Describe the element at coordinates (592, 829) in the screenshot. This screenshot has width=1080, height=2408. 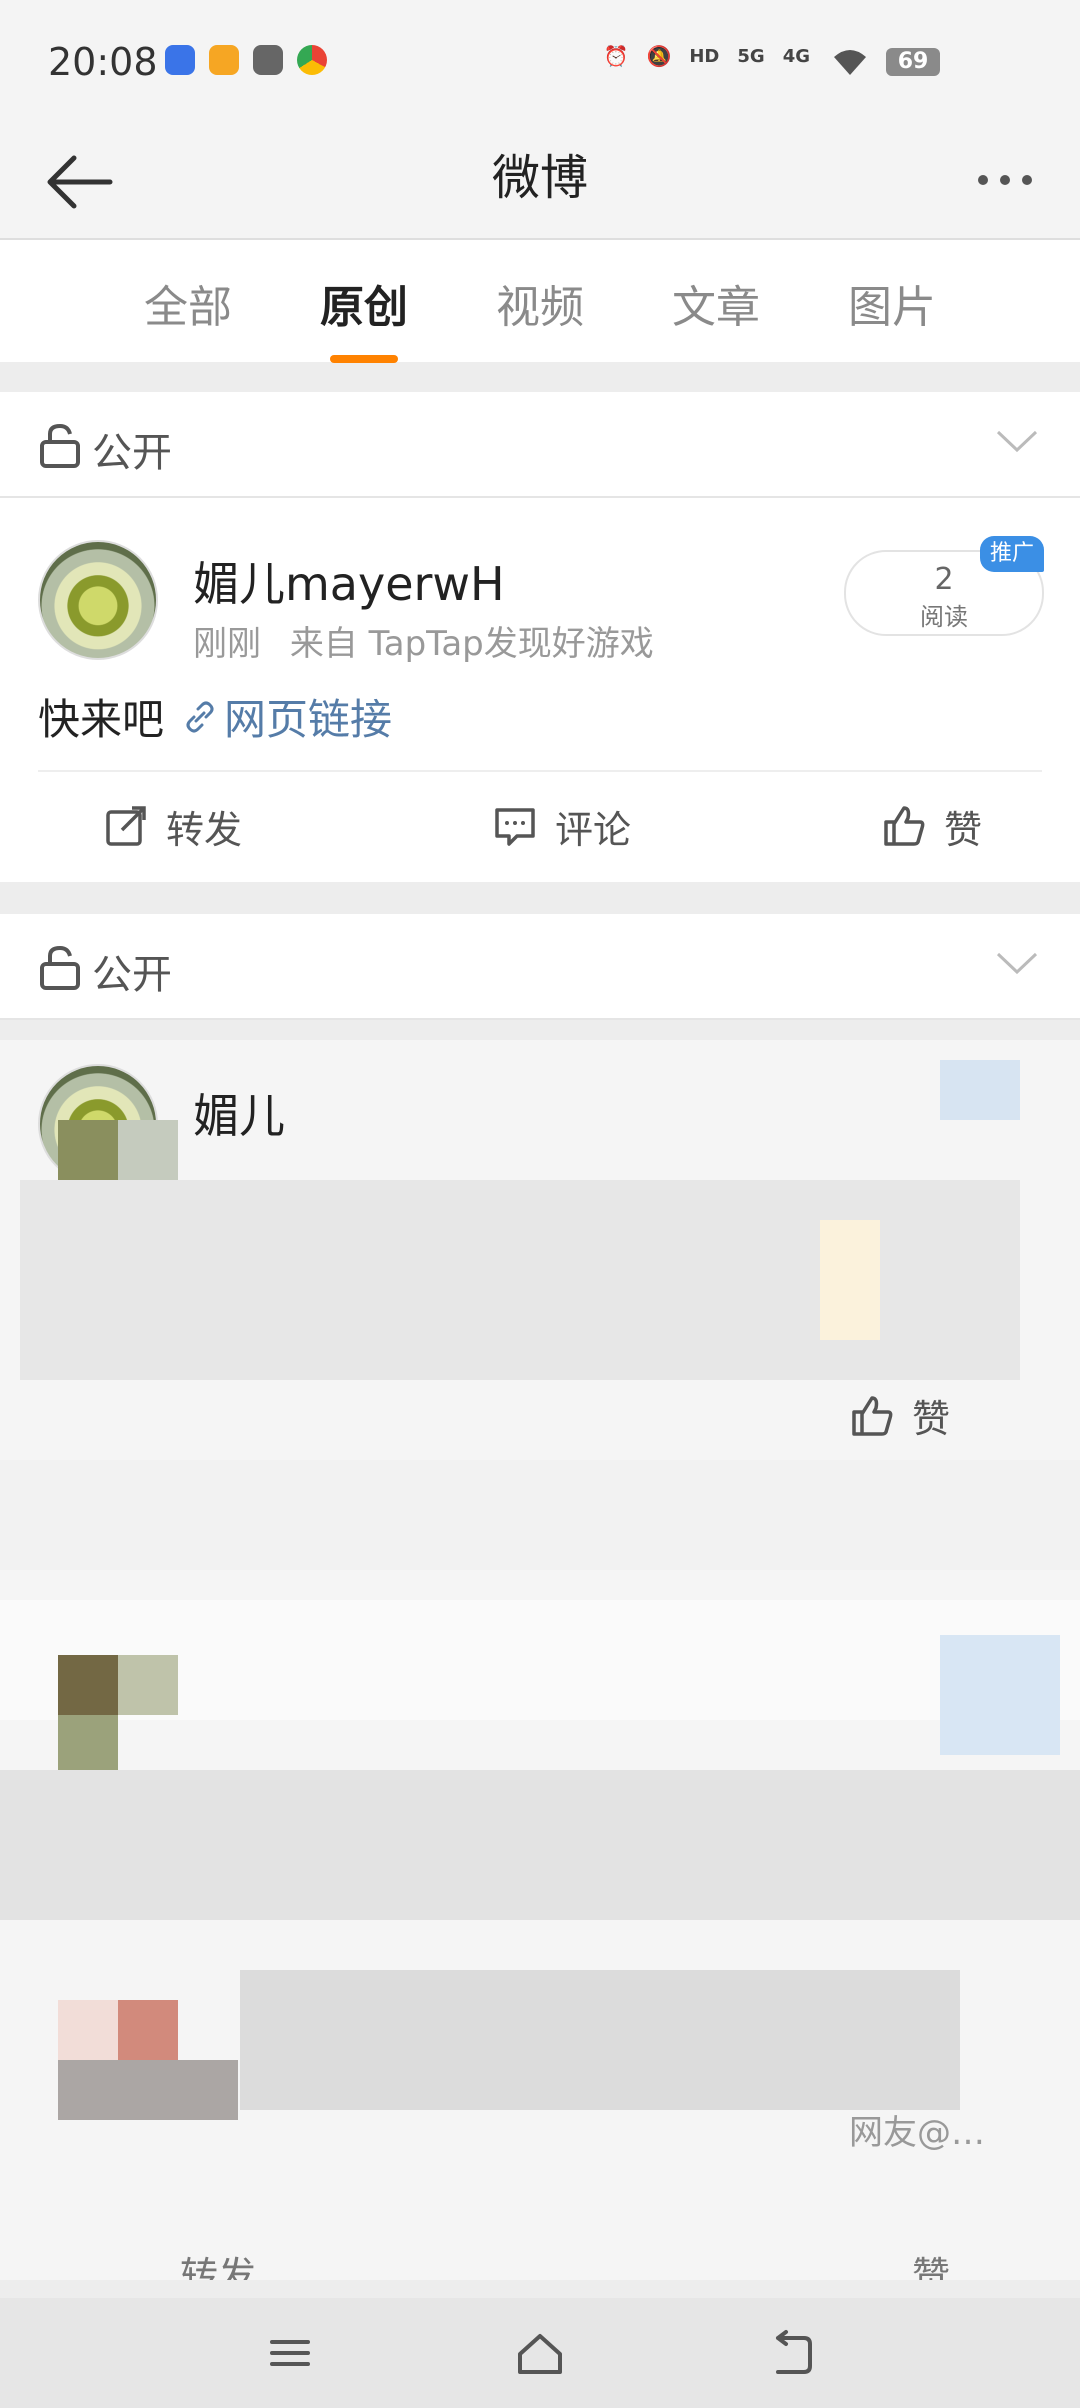
I see `comment-label: 评论` at that location.